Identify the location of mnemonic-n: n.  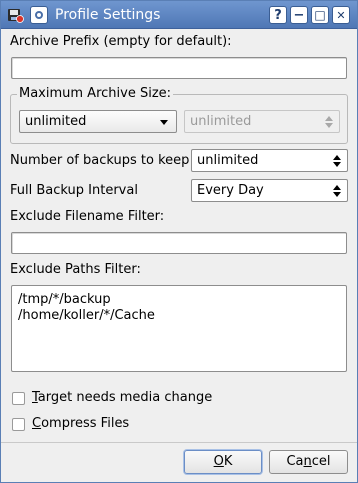
(307, 461).